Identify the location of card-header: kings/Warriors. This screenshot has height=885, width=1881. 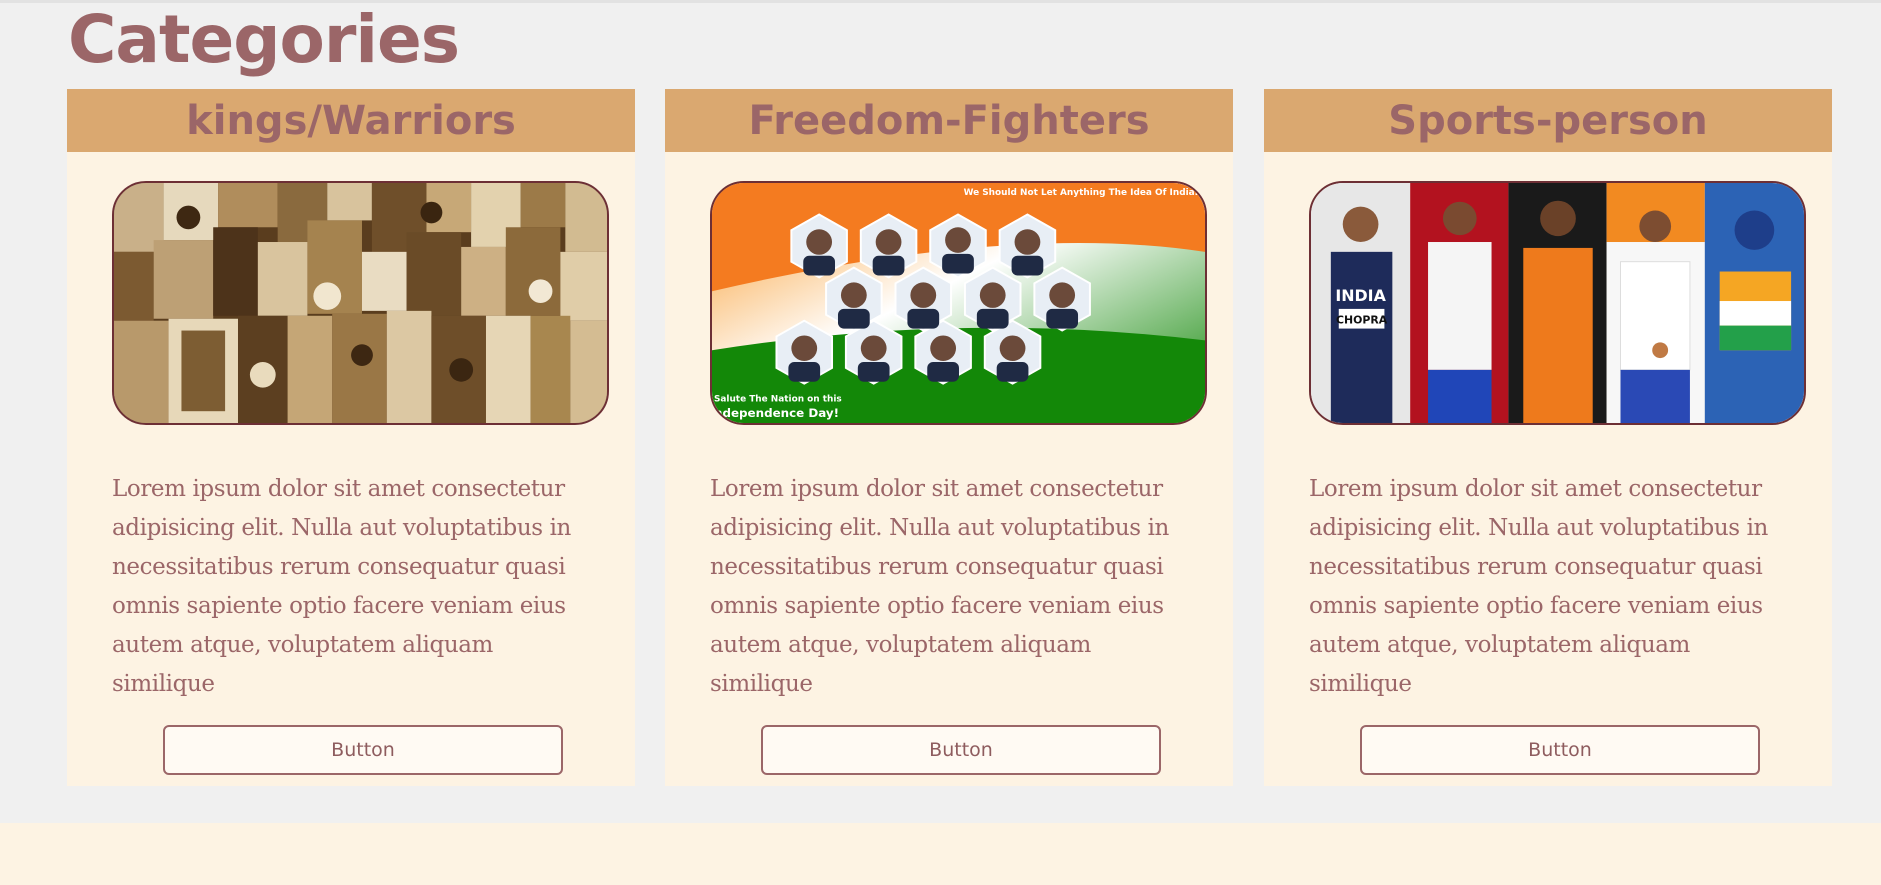
(351, 120).